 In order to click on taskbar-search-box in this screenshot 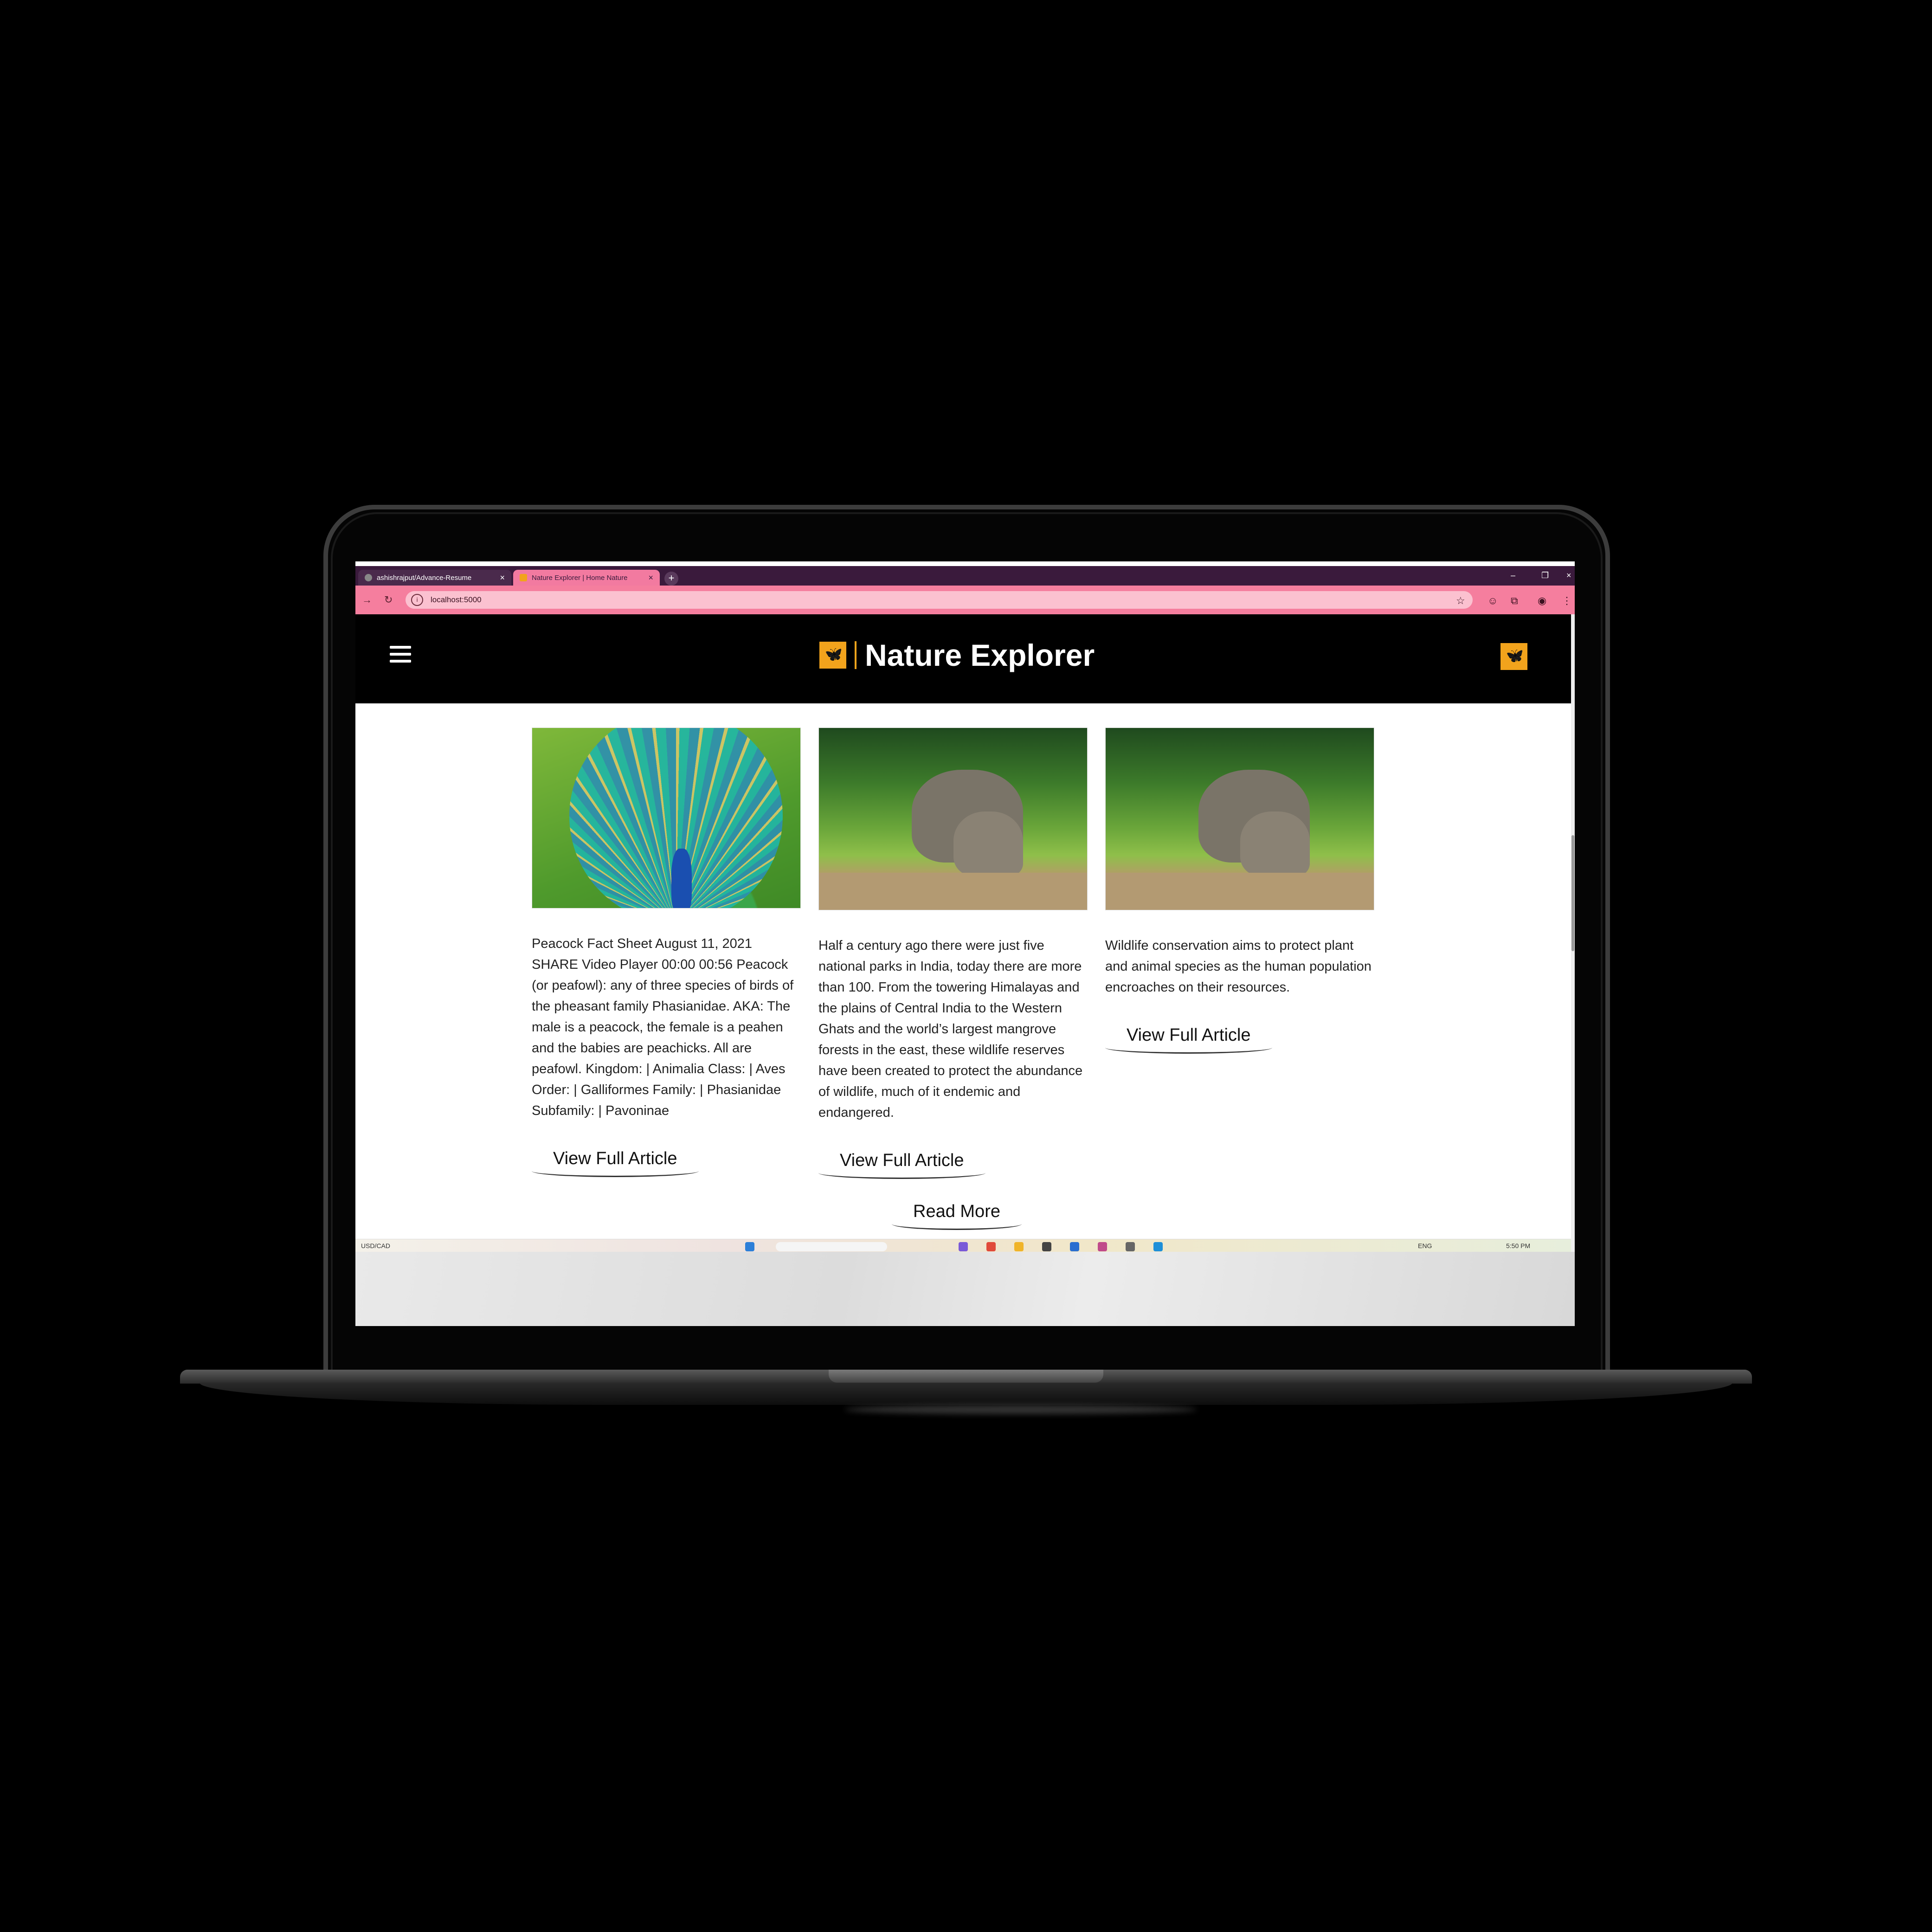, I will do `click(831, 1246)`.